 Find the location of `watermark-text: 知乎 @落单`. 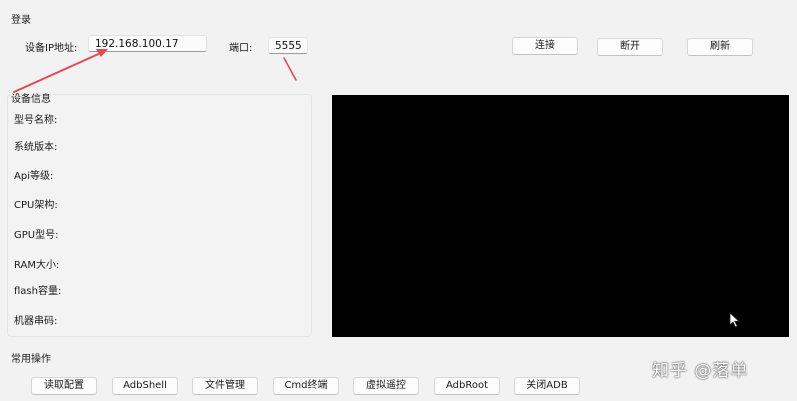

watermark-text: 知乎 @落单 is located at coordinates (700, 371).